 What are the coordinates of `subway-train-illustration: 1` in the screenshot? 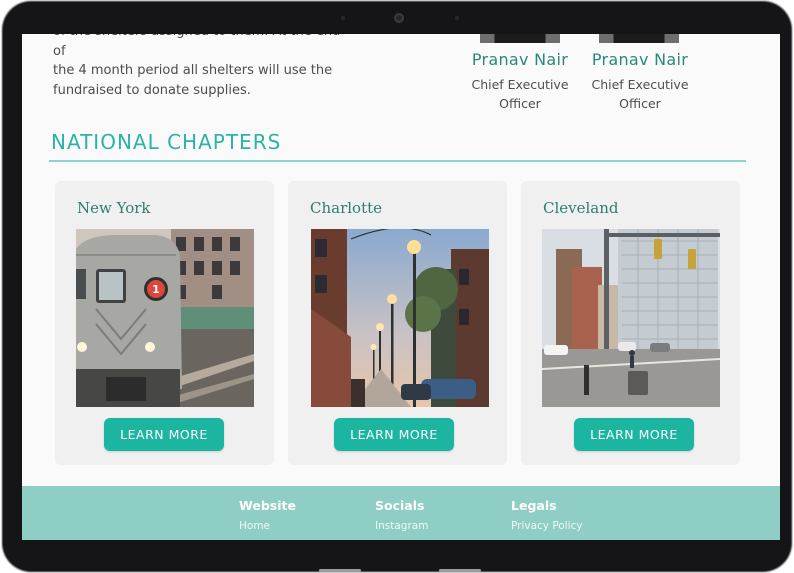 It's located at (165, 318).